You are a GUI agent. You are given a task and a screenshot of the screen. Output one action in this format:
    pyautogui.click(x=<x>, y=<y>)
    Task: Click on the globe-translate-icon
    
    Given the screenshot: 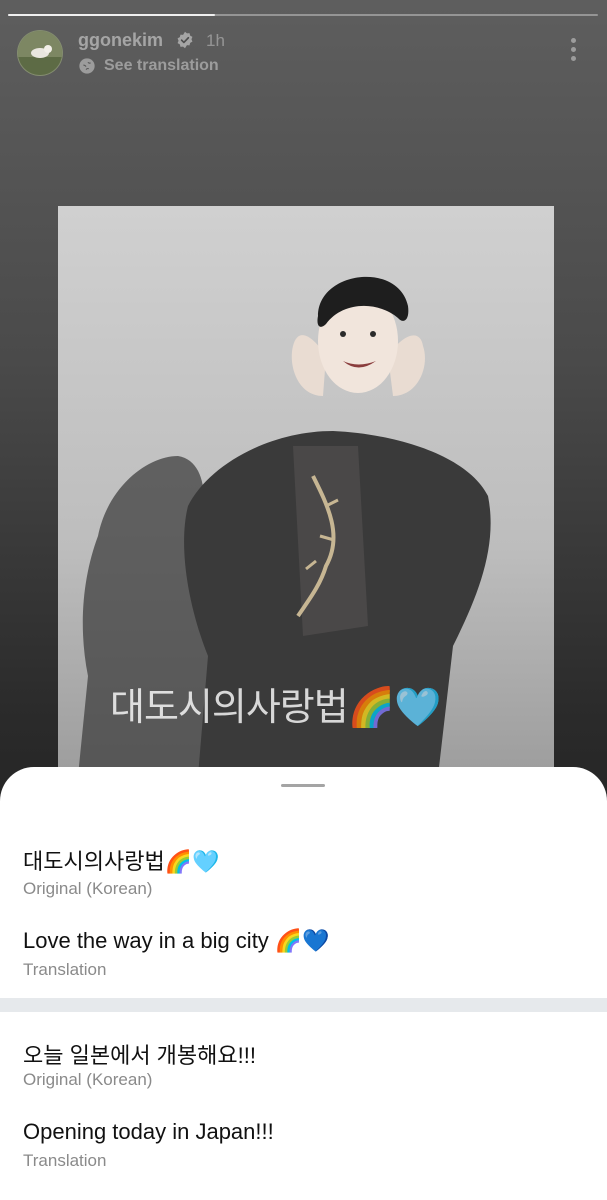 What is the action you would take?
    pyautogui.click(x=87, y=66)
    